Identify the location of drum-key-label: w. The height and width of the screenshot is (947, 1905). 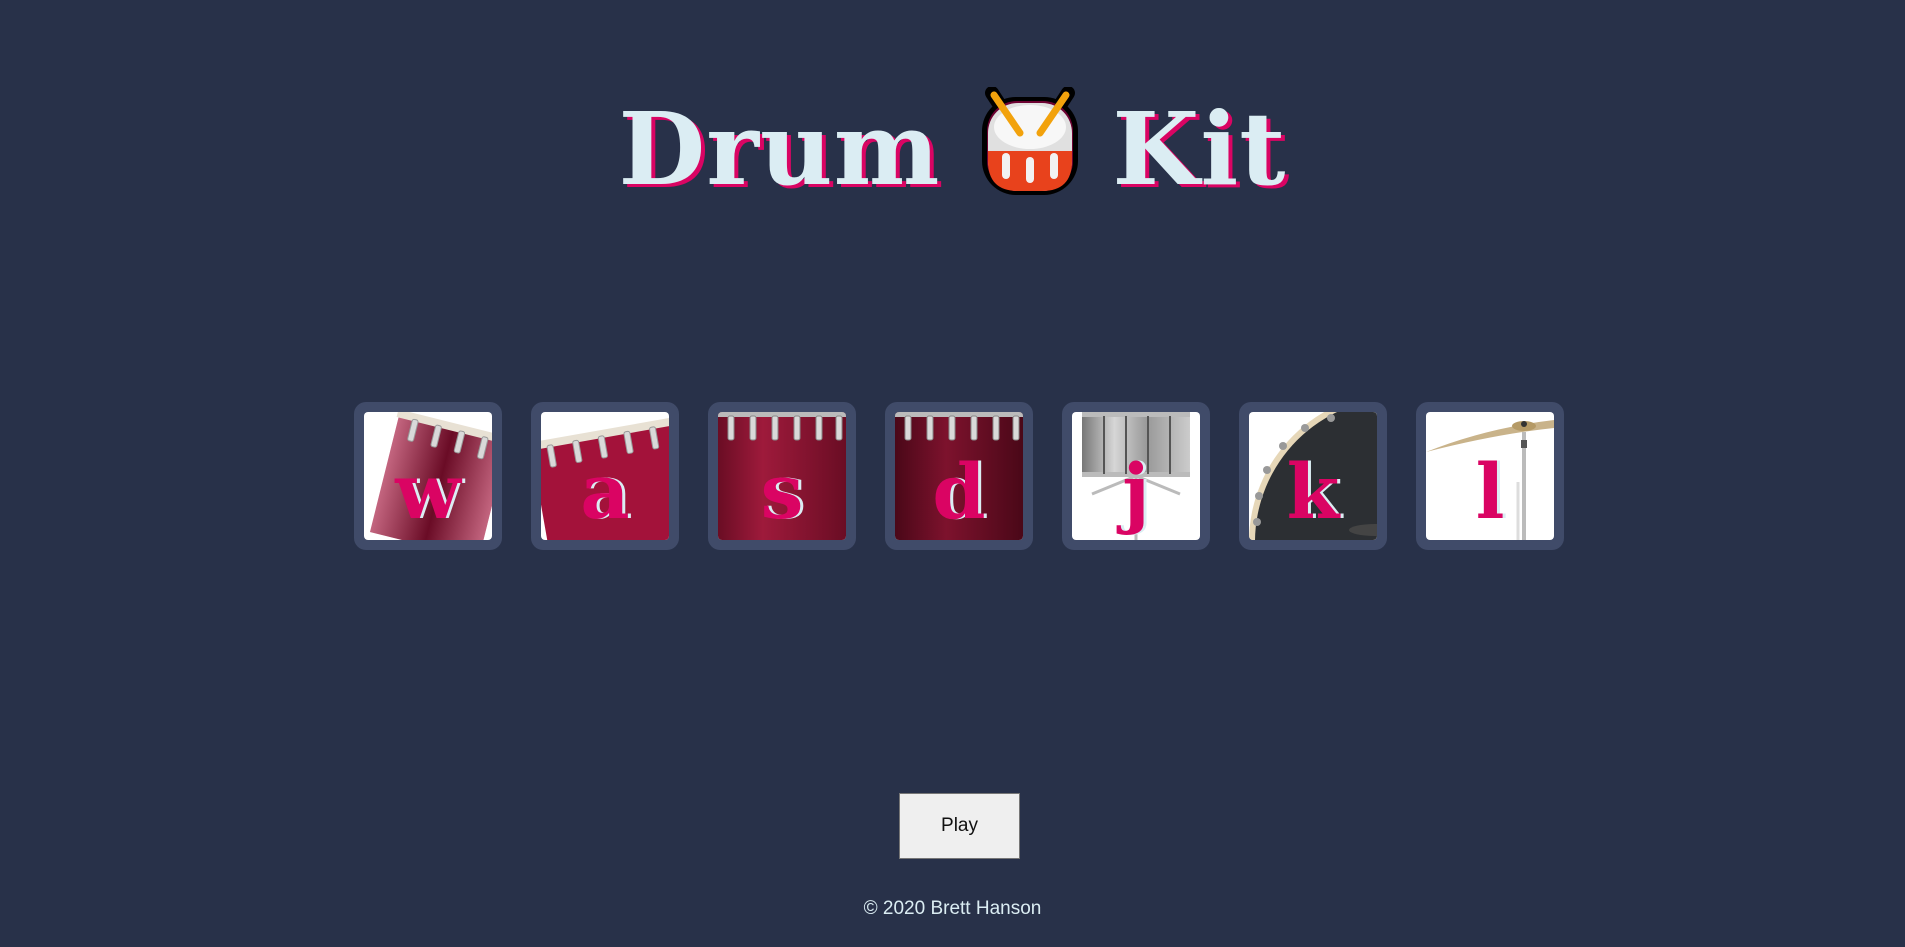
(428, 491).